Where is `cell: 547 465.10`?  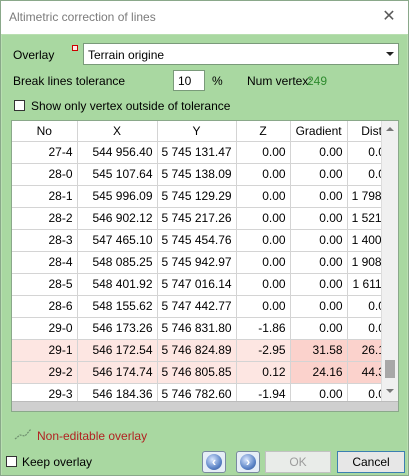 cell: 547 465.10 is located at coordinates (117, 240).